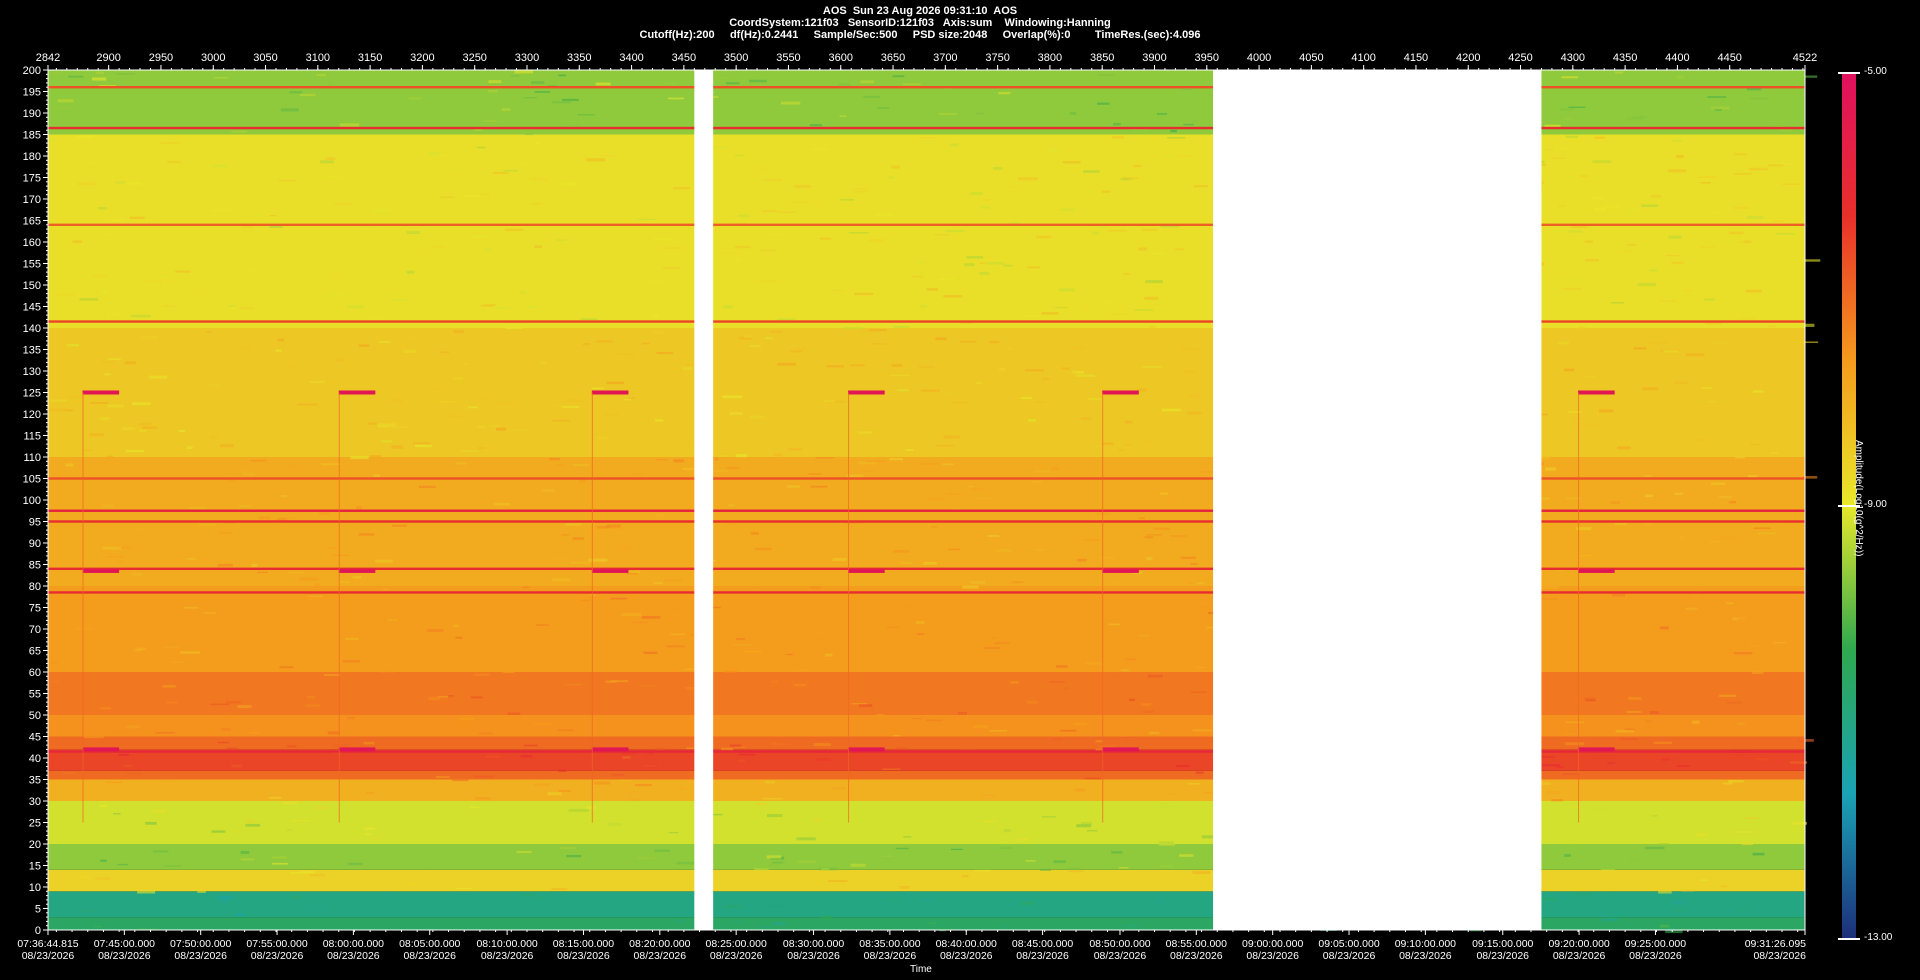  Describe the element at coordinates (1849, 73) in the screenshot. I see `colorbar-tick-mark` at that location.